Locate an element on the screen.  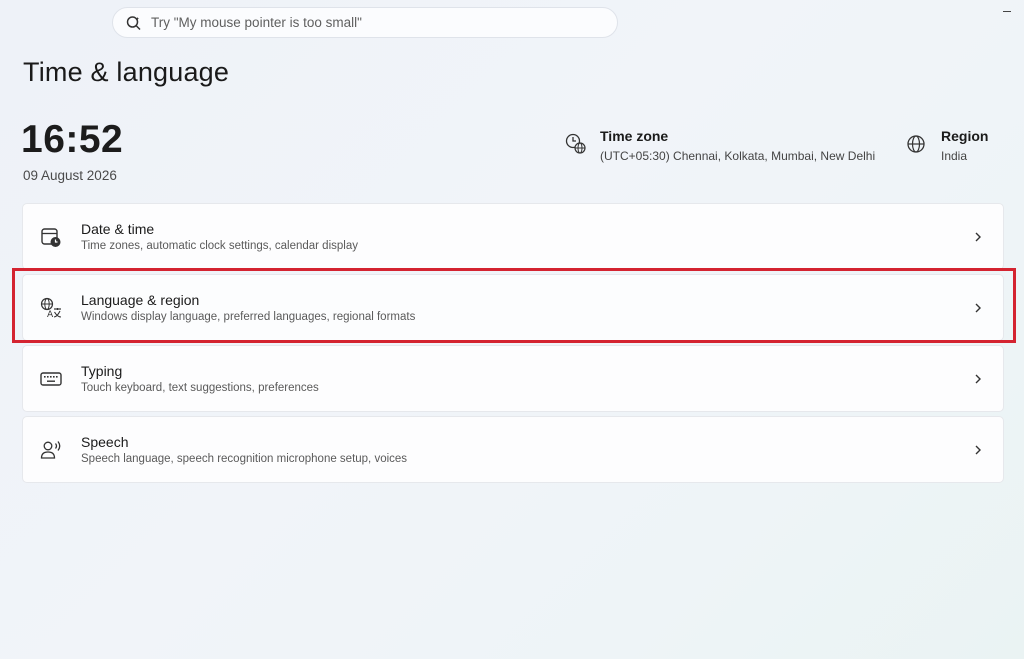
language-icon-glyph: A is located at coordinates (50, 315).